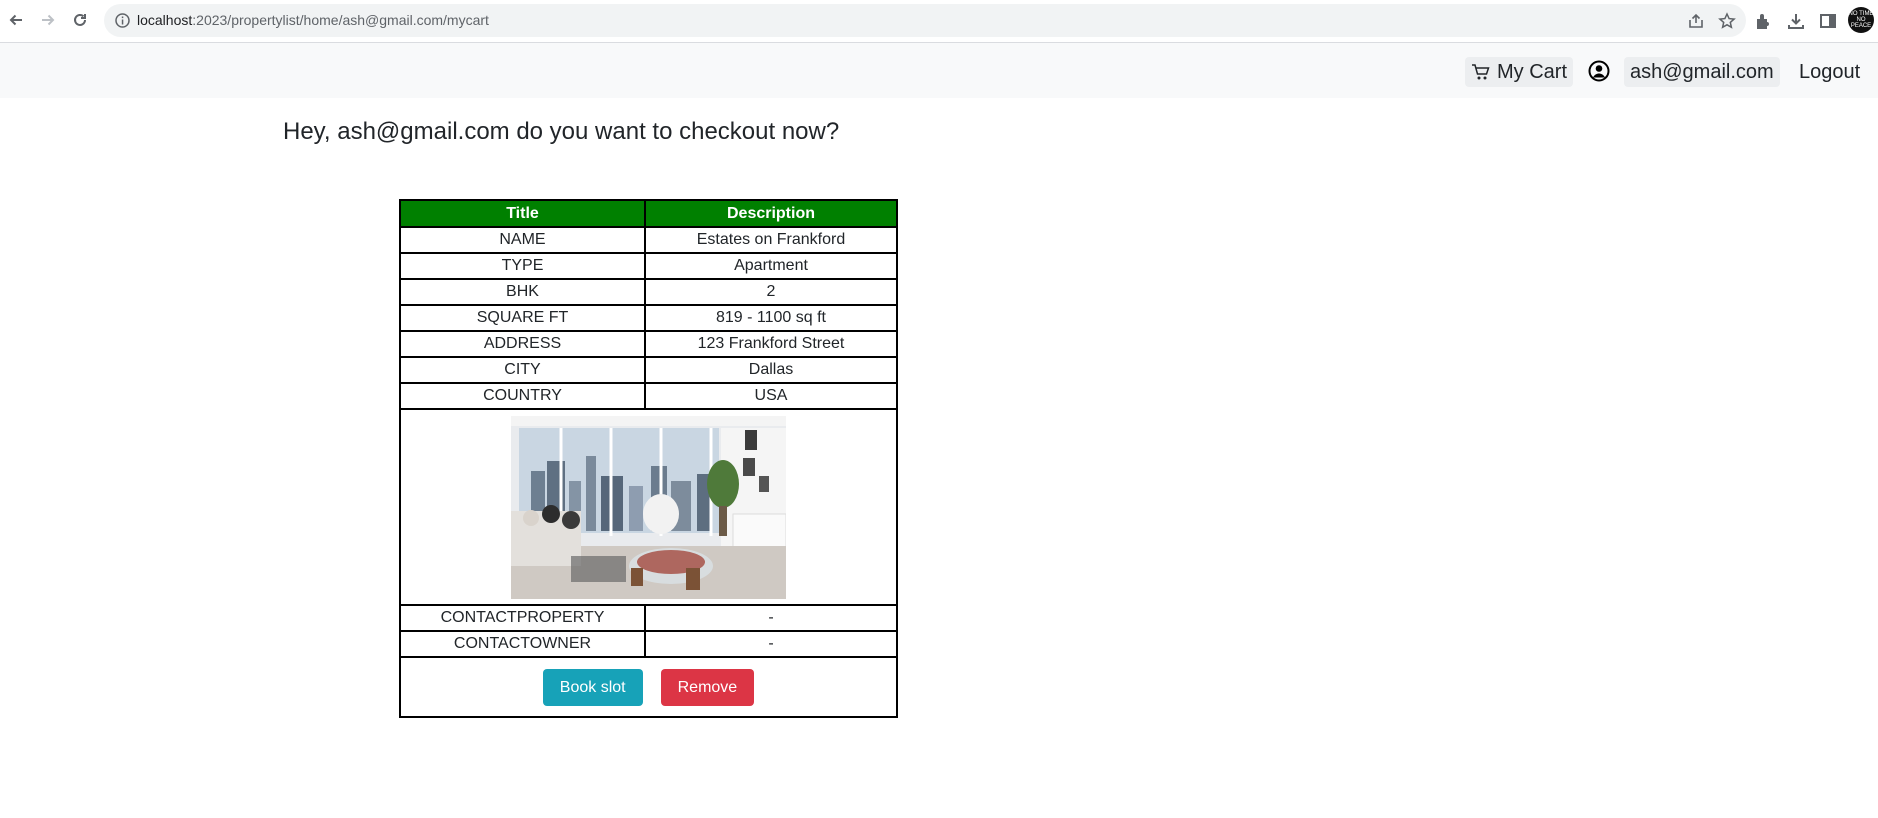  Describe the element at coordinates (522, 344) in the screenshot. I see `row-label: ADDRESS` at that location.